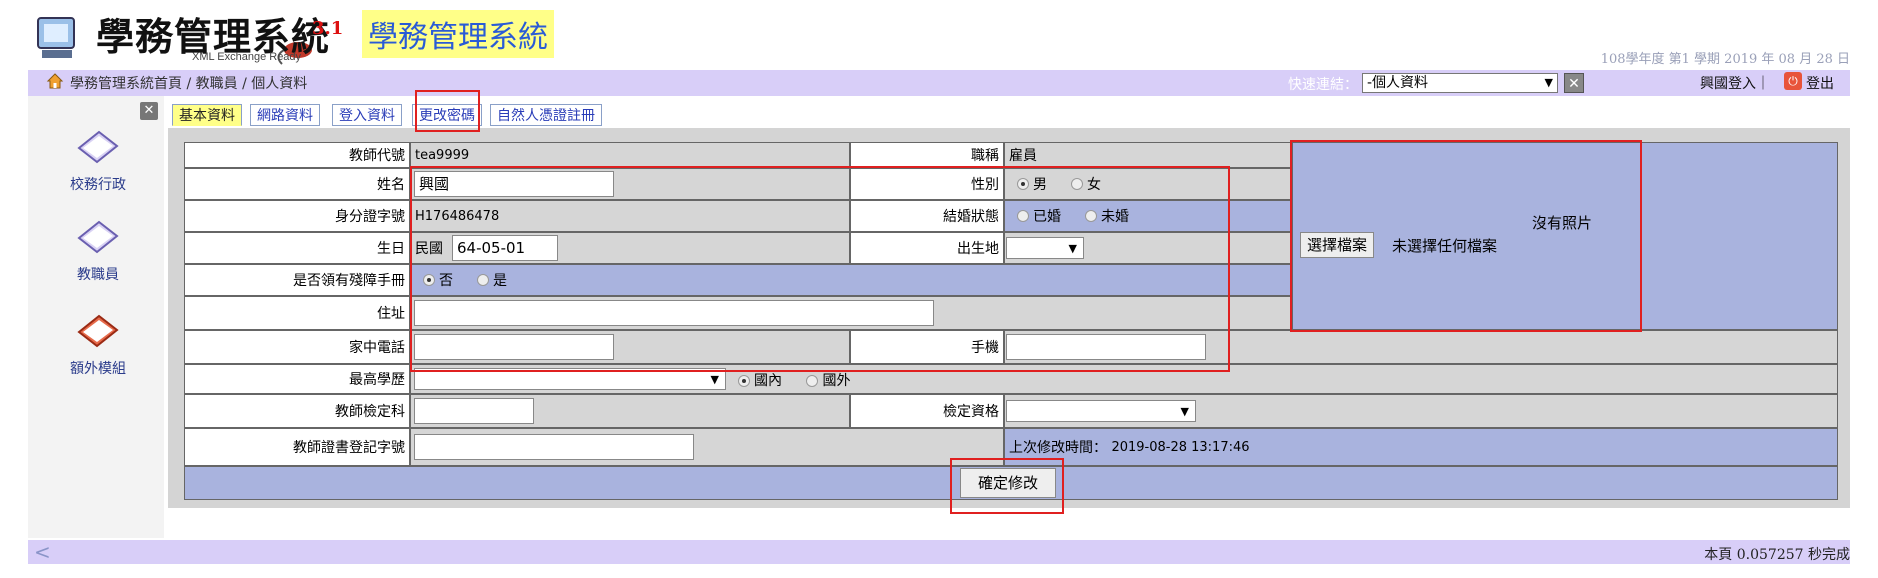 This screenshot has height=578, width=1878. What do you see at coordinates (297, 379) in the screenshot?
I see `education-label: 最高學歷` at bounding box center [297, 379].